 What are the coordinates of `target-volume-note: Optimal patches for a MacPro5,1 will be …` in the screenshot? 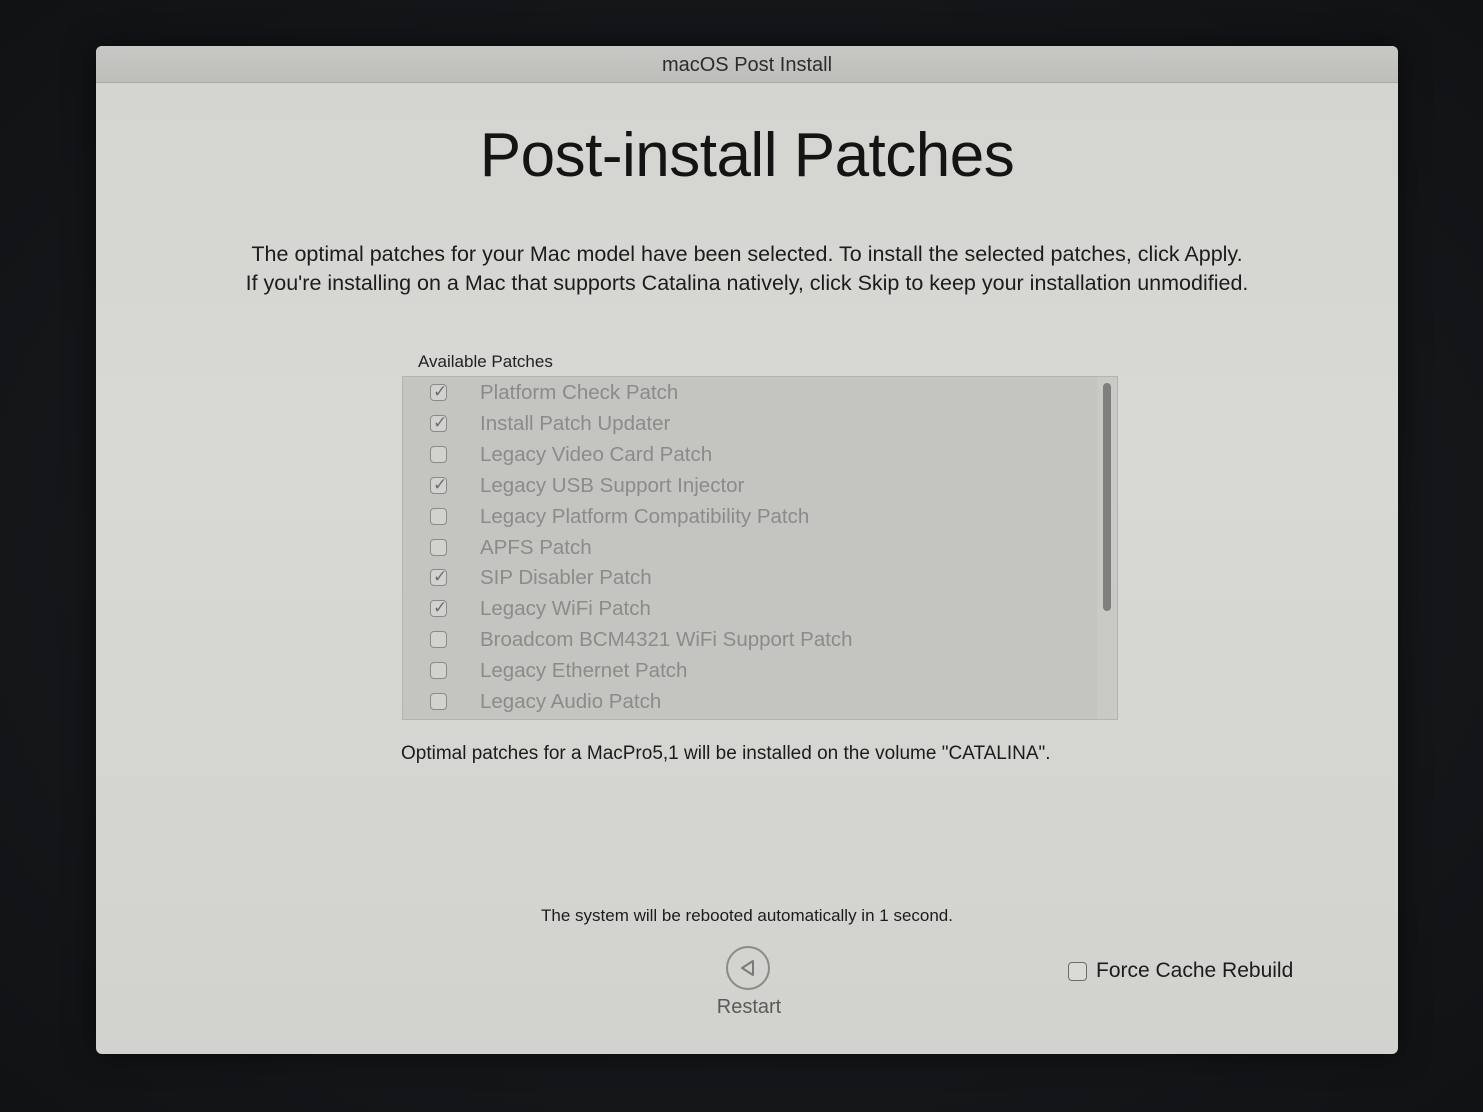 It's located at (726, 753).